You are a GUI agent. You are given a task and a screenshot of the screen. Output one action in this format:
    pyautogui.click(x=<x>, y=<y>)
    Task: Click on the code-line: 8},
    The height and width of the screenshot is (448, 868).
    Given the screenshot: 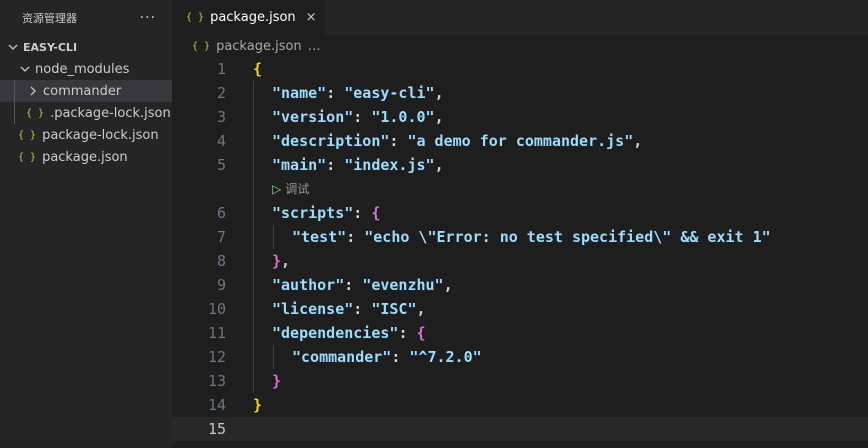 What is the action you would take?
    pyautogui.click(x=520, y=261)
    